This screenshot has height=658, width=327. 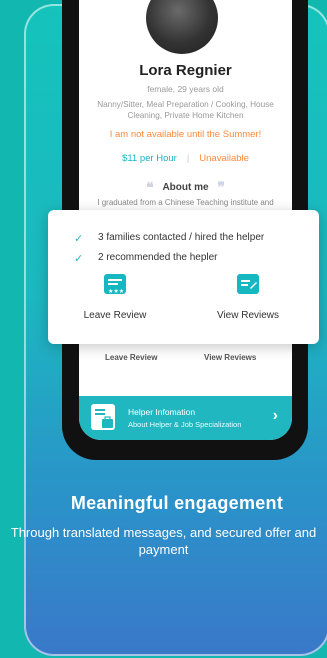 What do you see at coordinates (150, 187) in the screenshot?
I see `open-quote-icon: ❝` at bounding box center [150, 187].